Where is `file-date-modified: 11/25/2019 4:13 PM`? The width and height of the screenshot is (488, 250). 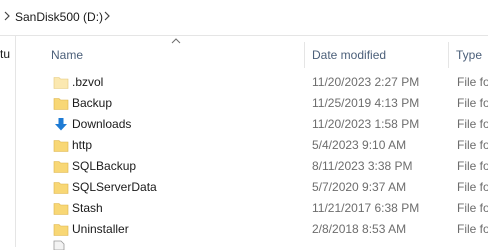
file-date-modified: 11/25/2019 4:13 PM is located at coordinates (366, 103).